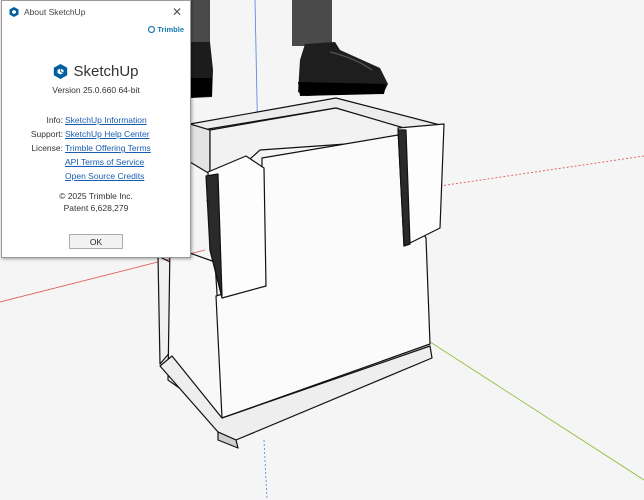 The height and width of the screenshot is (500, 644). I want to click on info-label: Info:, so click(54, 120).